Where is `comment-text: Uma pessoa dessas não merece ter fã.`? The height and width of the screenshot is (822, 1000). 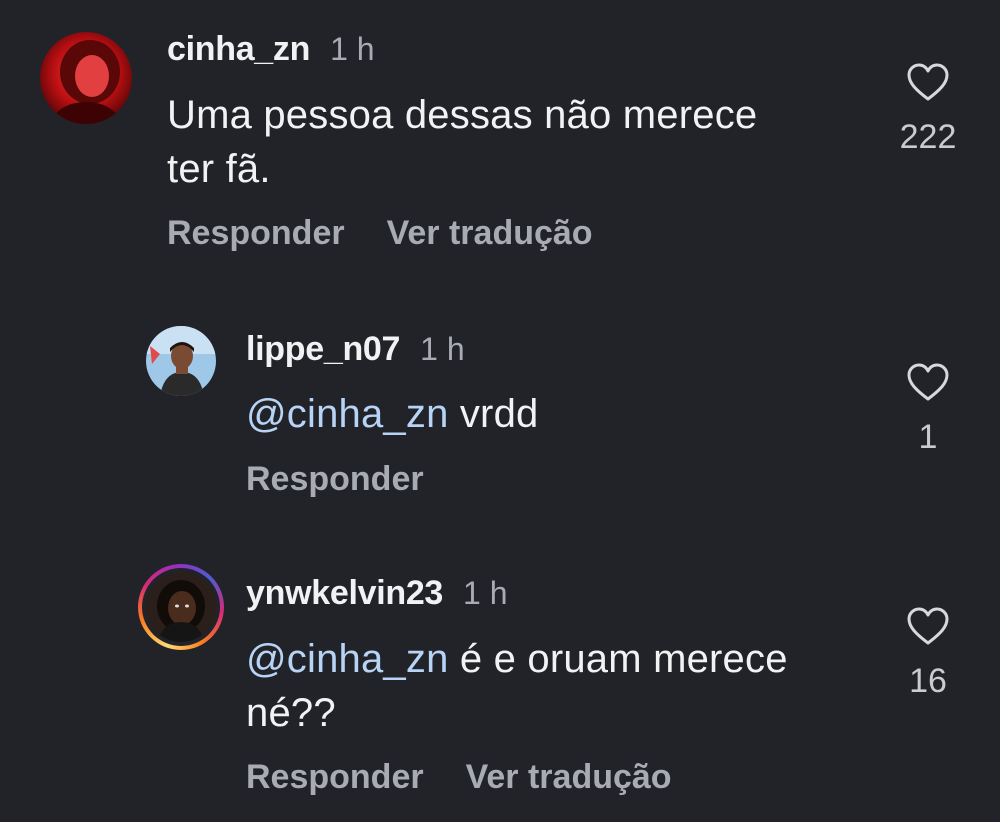 comment-text: Uma pessoa dessas não merece ter fã. is located at coordinates (517, 142).